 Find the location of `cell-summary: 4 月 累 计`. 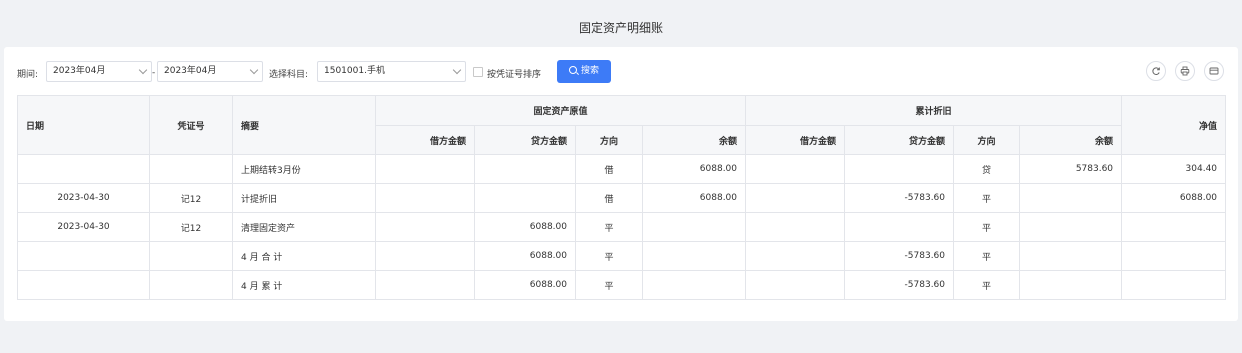

cell-summary: 4 月 累 计 is located at coordinates (304, 285).